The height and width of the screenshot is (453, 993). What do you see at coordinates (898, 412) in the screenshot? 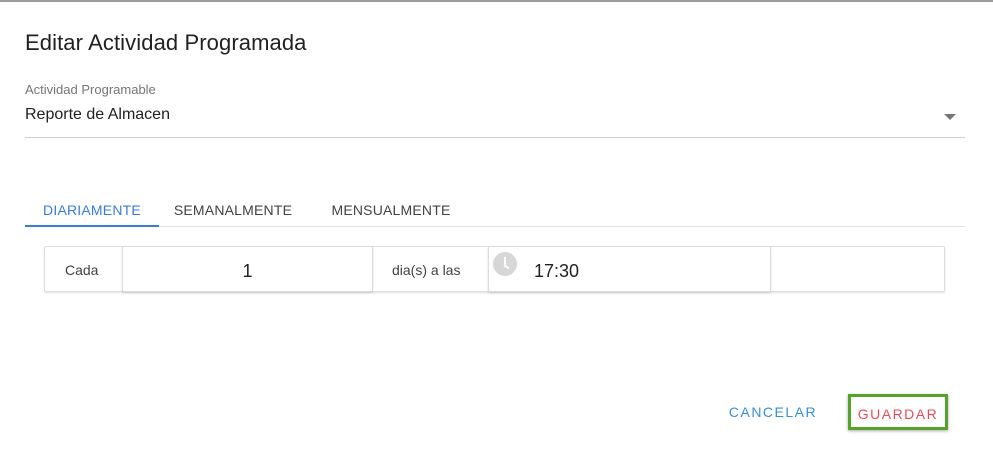
I see `save-button: GUARDAR` at bounding box center [898, 412].